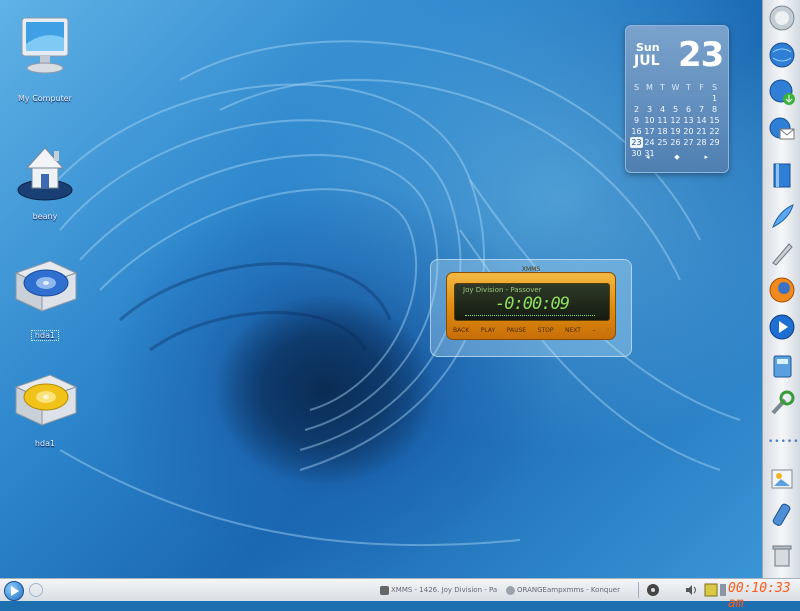  I want to click on globe-icon, so click(782, 55).